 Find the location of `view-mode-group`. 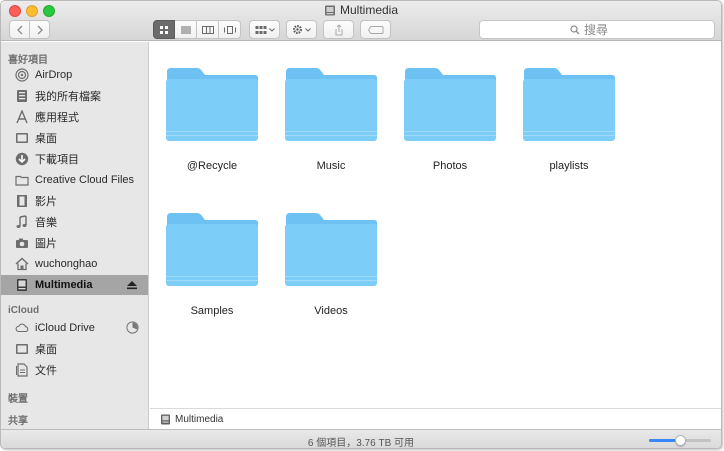

view-mode-group is located at coordinates (197, 29).